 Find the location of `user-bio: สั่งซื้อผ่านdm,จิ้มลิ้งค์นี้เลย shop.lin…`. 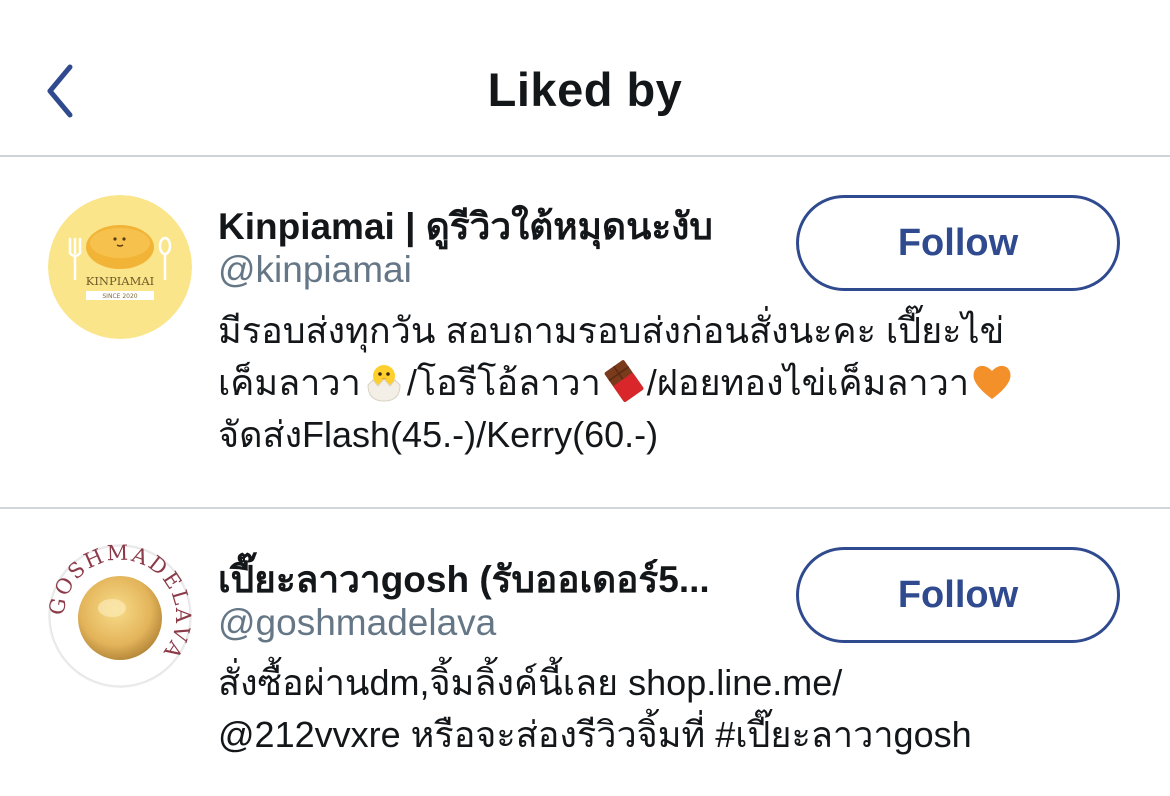

user-bio: สั่งซื้อผ่านdm,จิ้มลิ้งค์นี้เลย shop.lin… is located at coordinates (678, 709).